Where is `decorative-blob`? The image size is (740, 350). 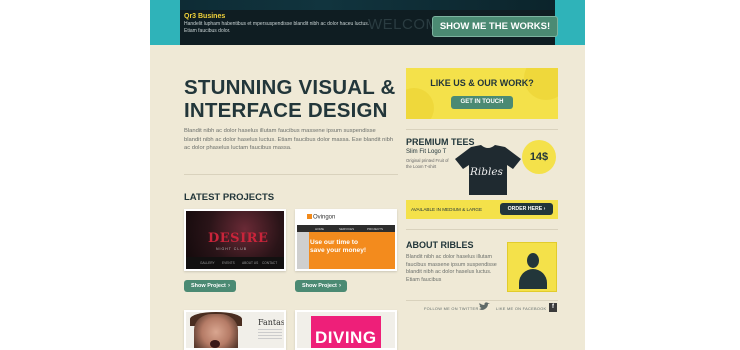 decorative-blob is located at coordinates (420, 103).